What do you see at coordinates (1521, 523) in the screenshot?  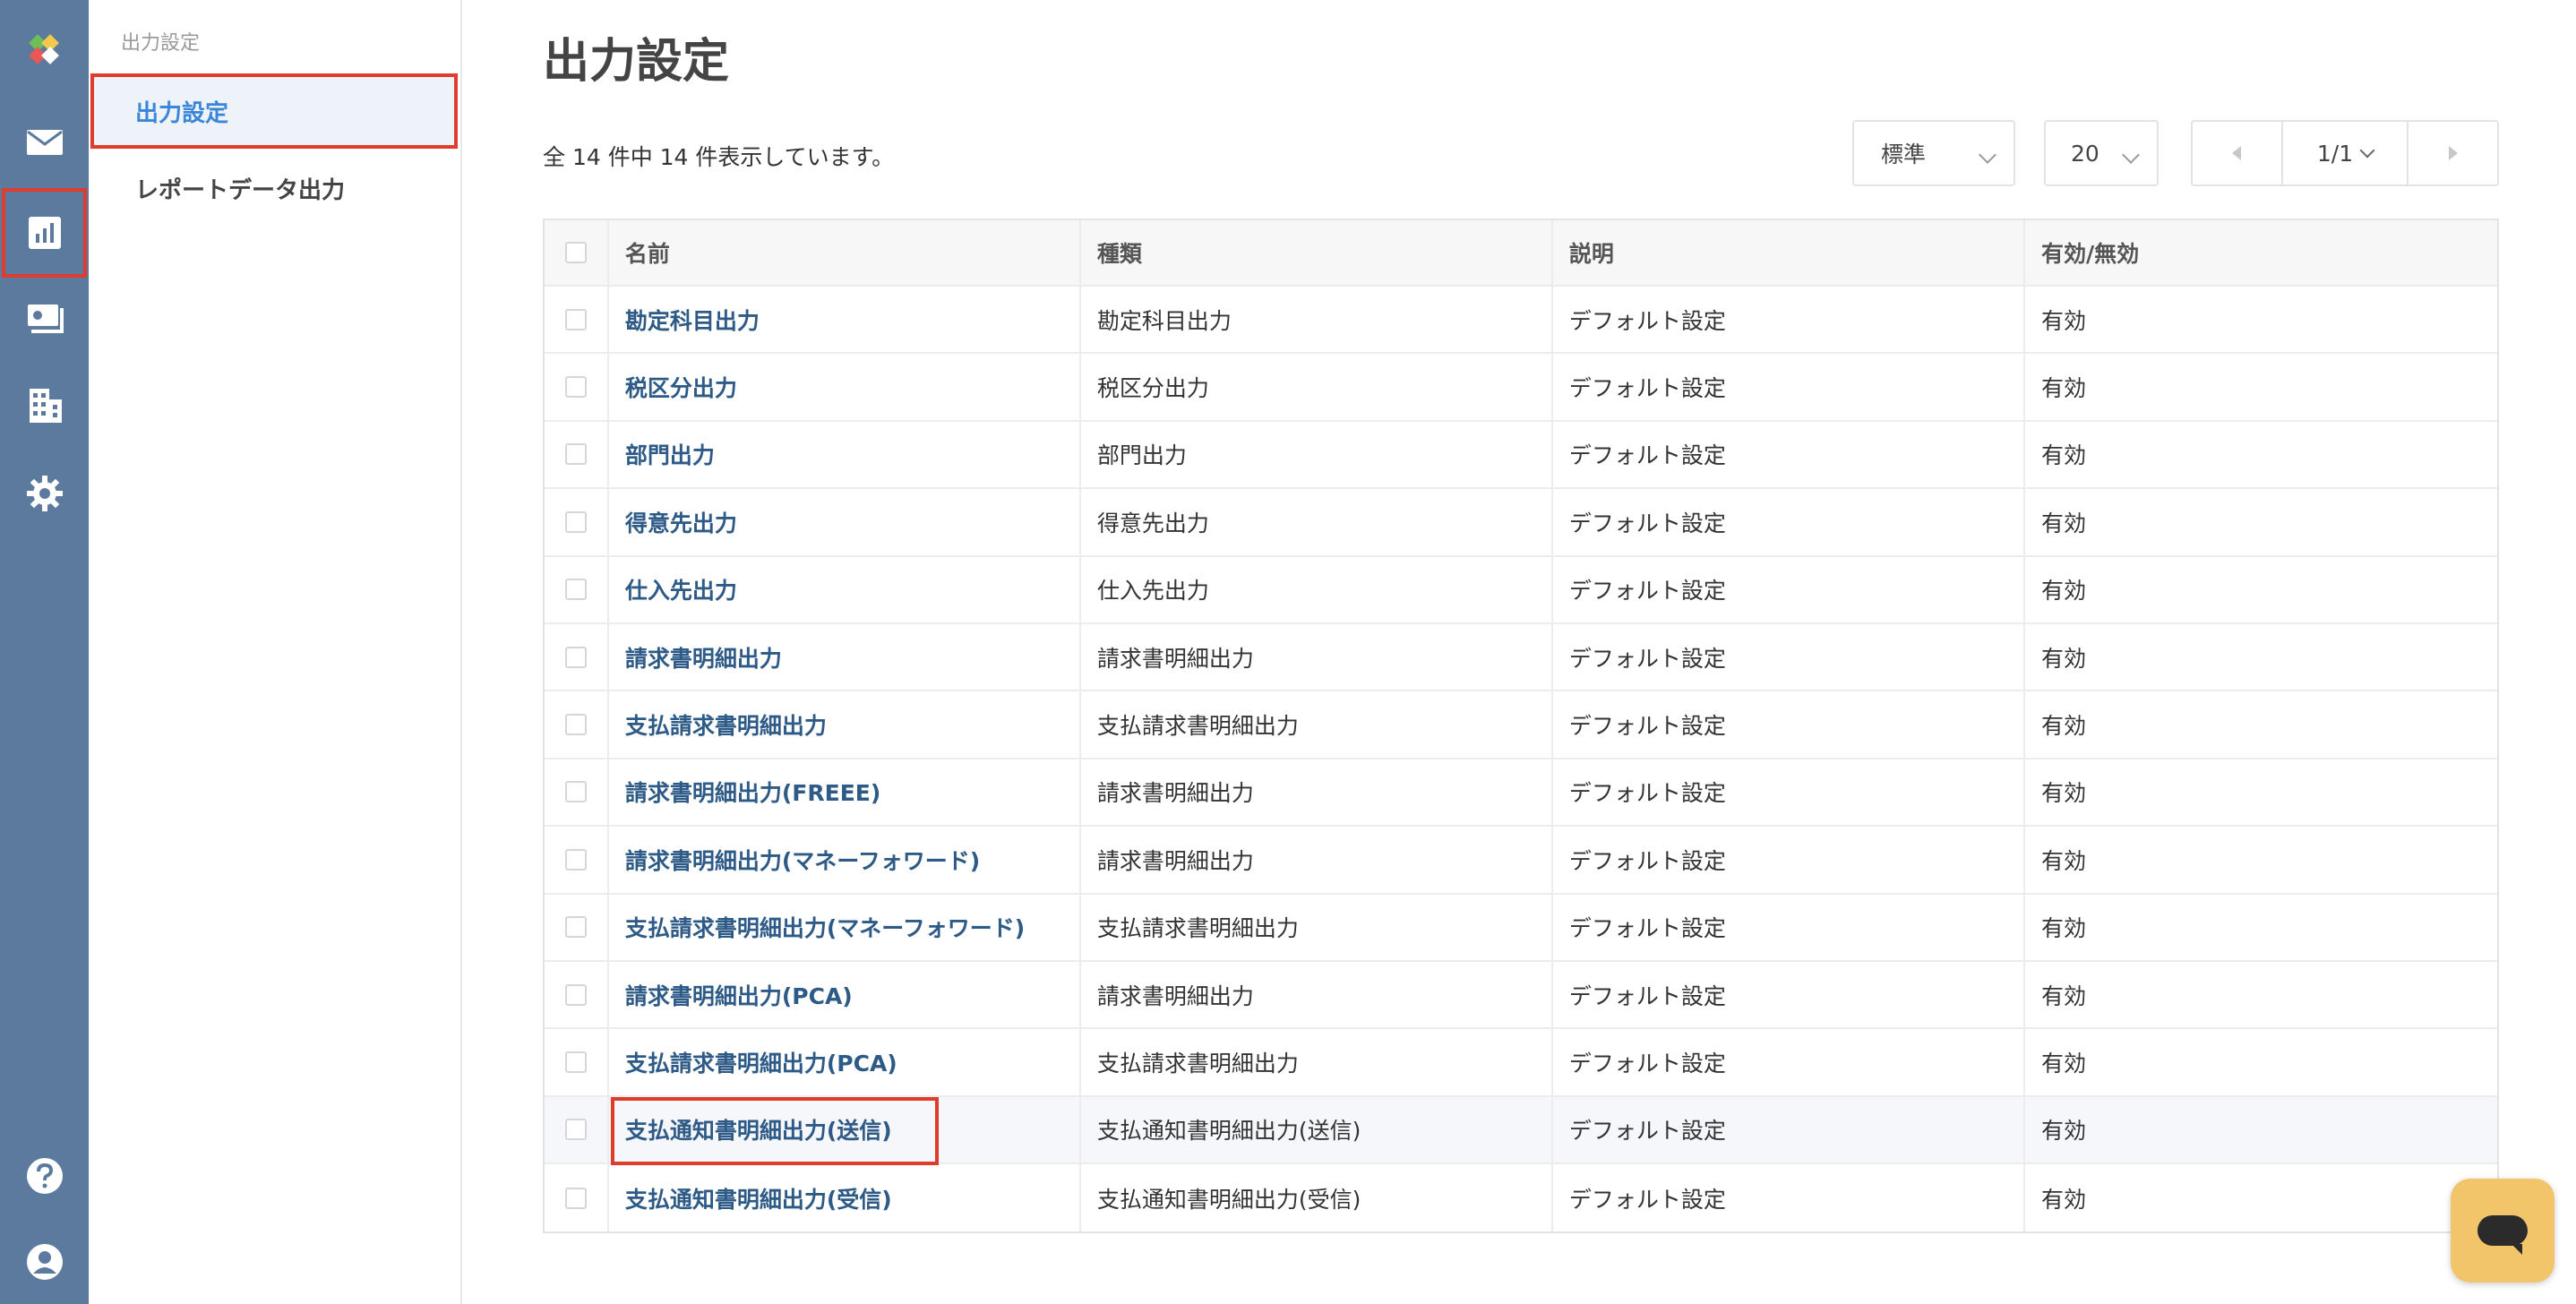 I see `table-row: 得意先出力 得意先出力 デフォルト設定 有効` at bounding box center [1521, 523].